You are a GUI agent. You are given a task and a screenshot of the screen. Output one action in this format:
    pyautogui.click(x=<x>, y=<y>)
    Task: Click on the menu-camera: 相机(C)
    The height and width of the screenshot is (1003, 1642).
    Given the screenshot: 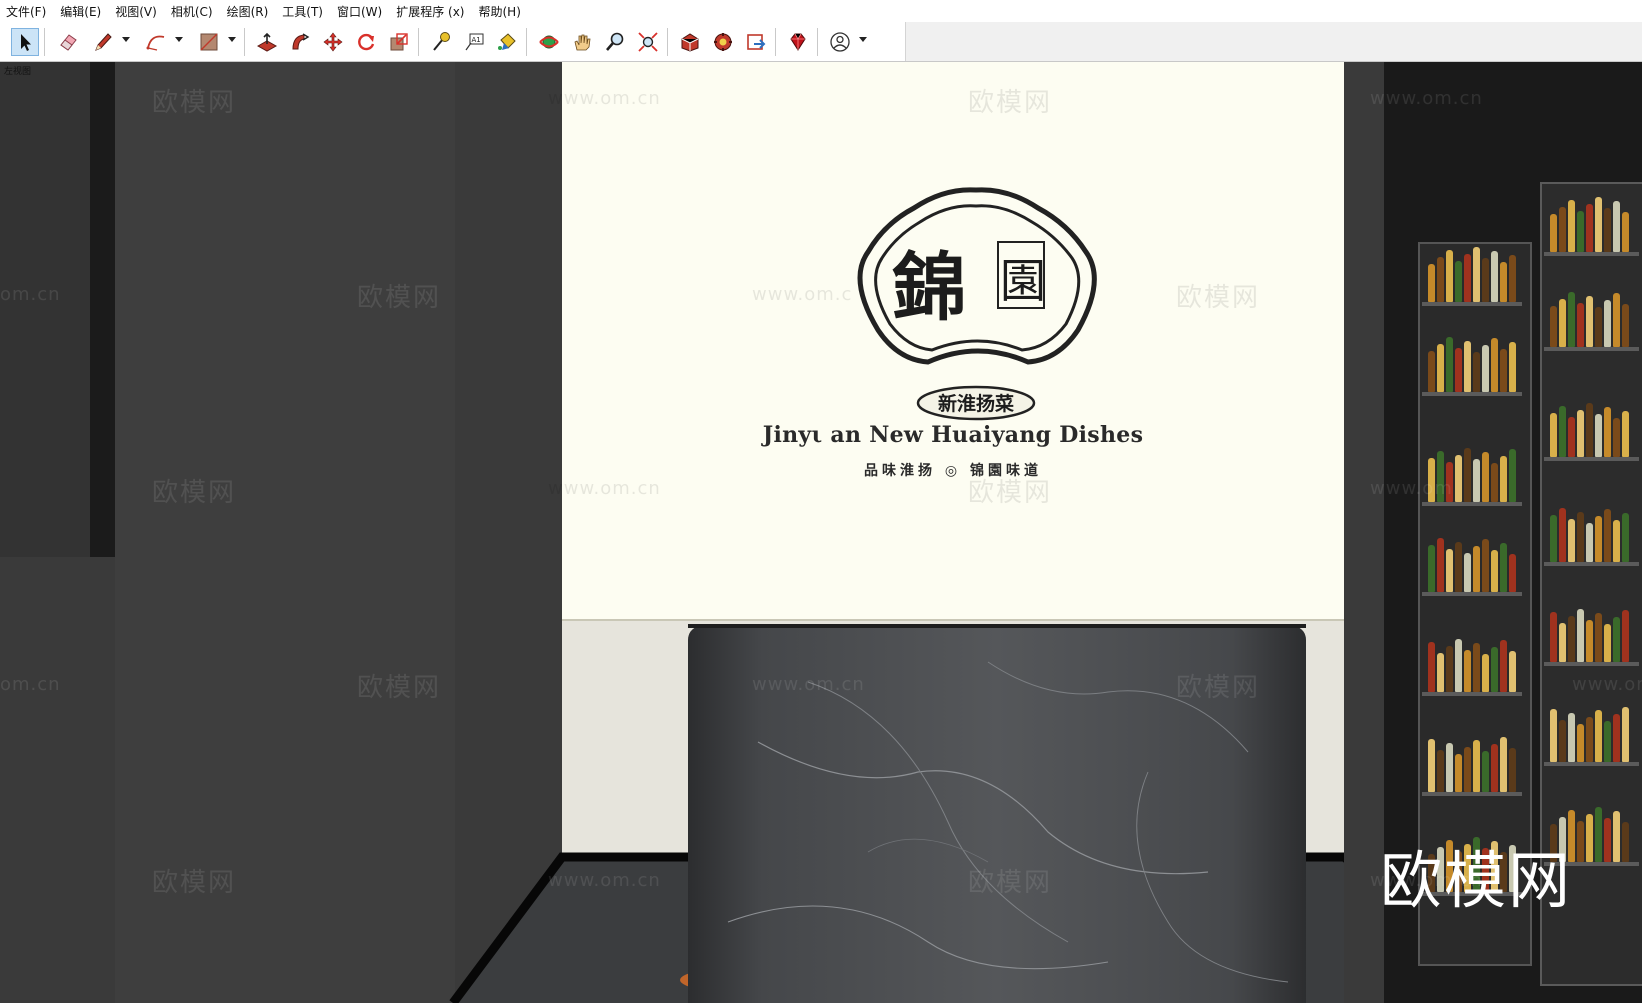 What is the action you would take?
    pyautogui.click(x=192, y=11)
    